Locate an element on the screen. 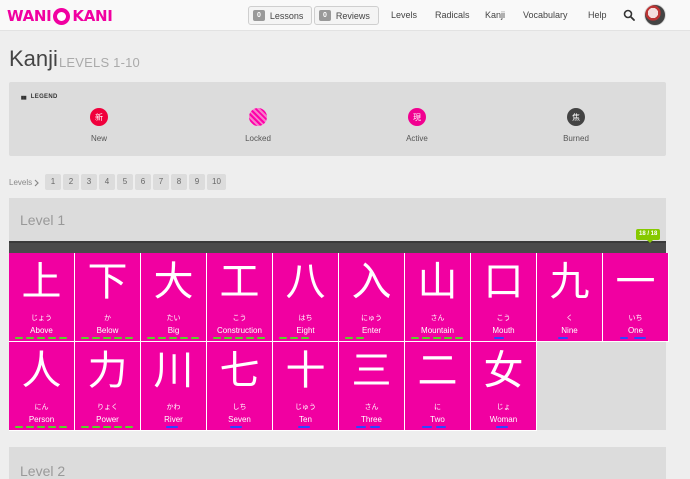  legend-item-new: 新 New is located at coordinates (99, 125).